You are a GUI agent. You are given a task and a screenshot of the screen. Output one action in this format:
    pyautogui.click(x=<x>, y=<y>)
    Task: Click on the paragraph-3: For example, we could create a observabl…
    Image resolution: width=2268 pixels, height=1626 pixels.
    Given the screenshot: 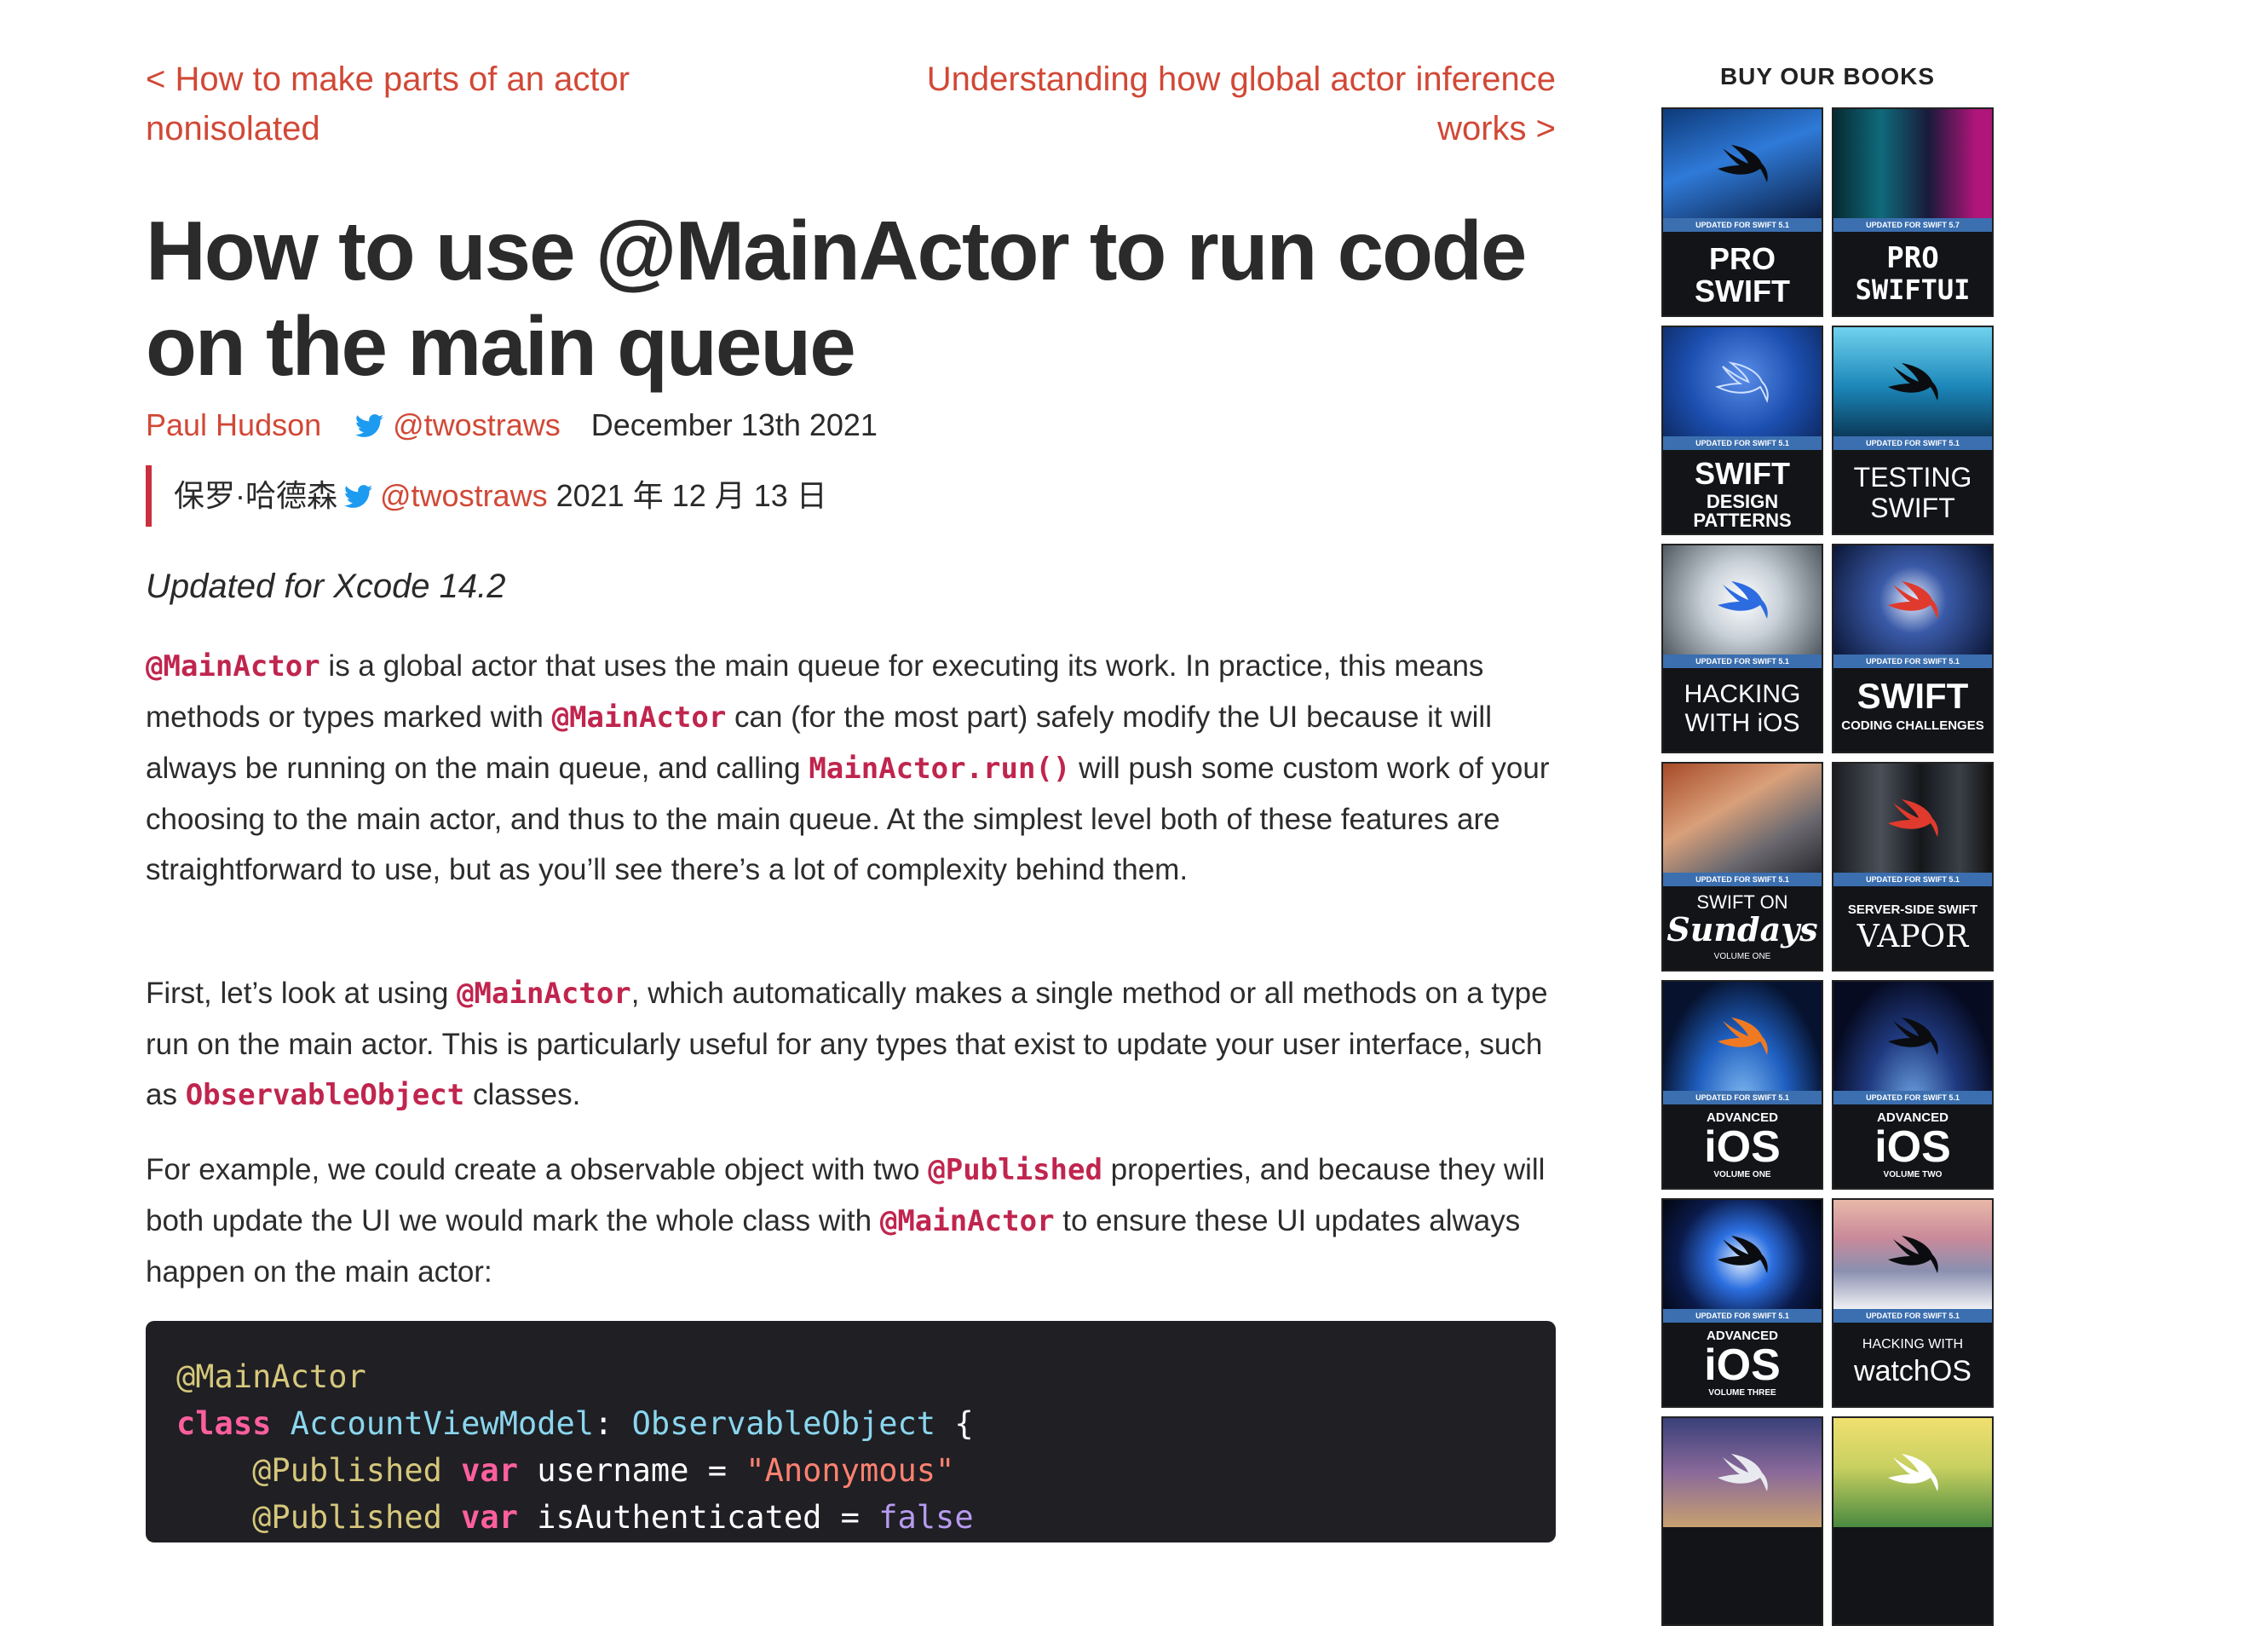 What is the action you would take?
    pyautogui.click(x=851, y=1221)
    